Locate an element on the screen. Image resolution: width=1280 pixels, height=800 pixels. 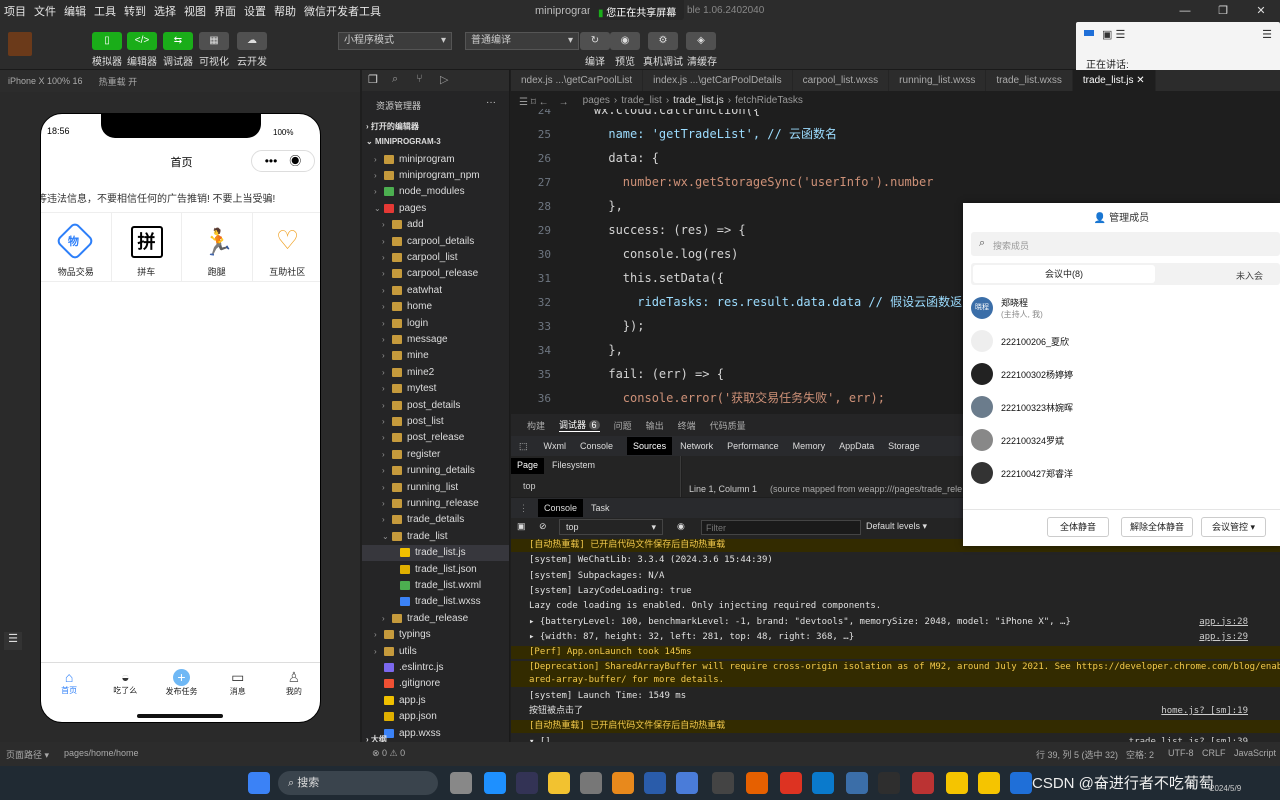
tree-item: › mine2 is located at coordinates (435, 372).